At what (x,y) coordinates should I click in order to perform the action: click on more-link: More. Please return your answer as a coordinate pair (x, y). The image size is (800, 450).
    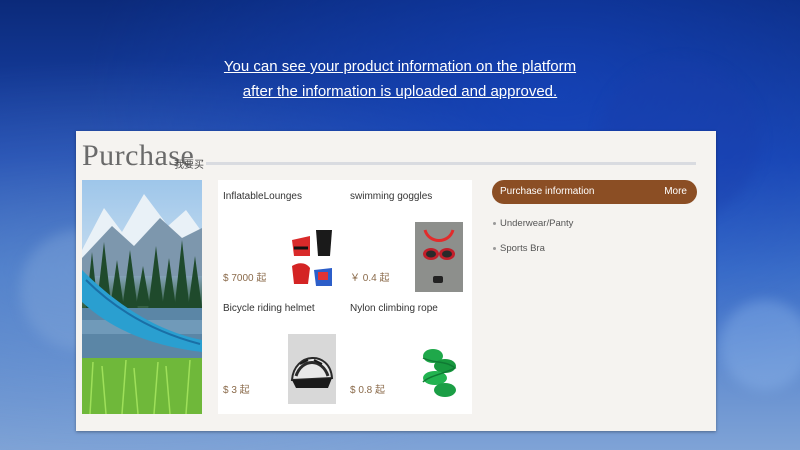
    Looking at the image, I should click on (675, 191).